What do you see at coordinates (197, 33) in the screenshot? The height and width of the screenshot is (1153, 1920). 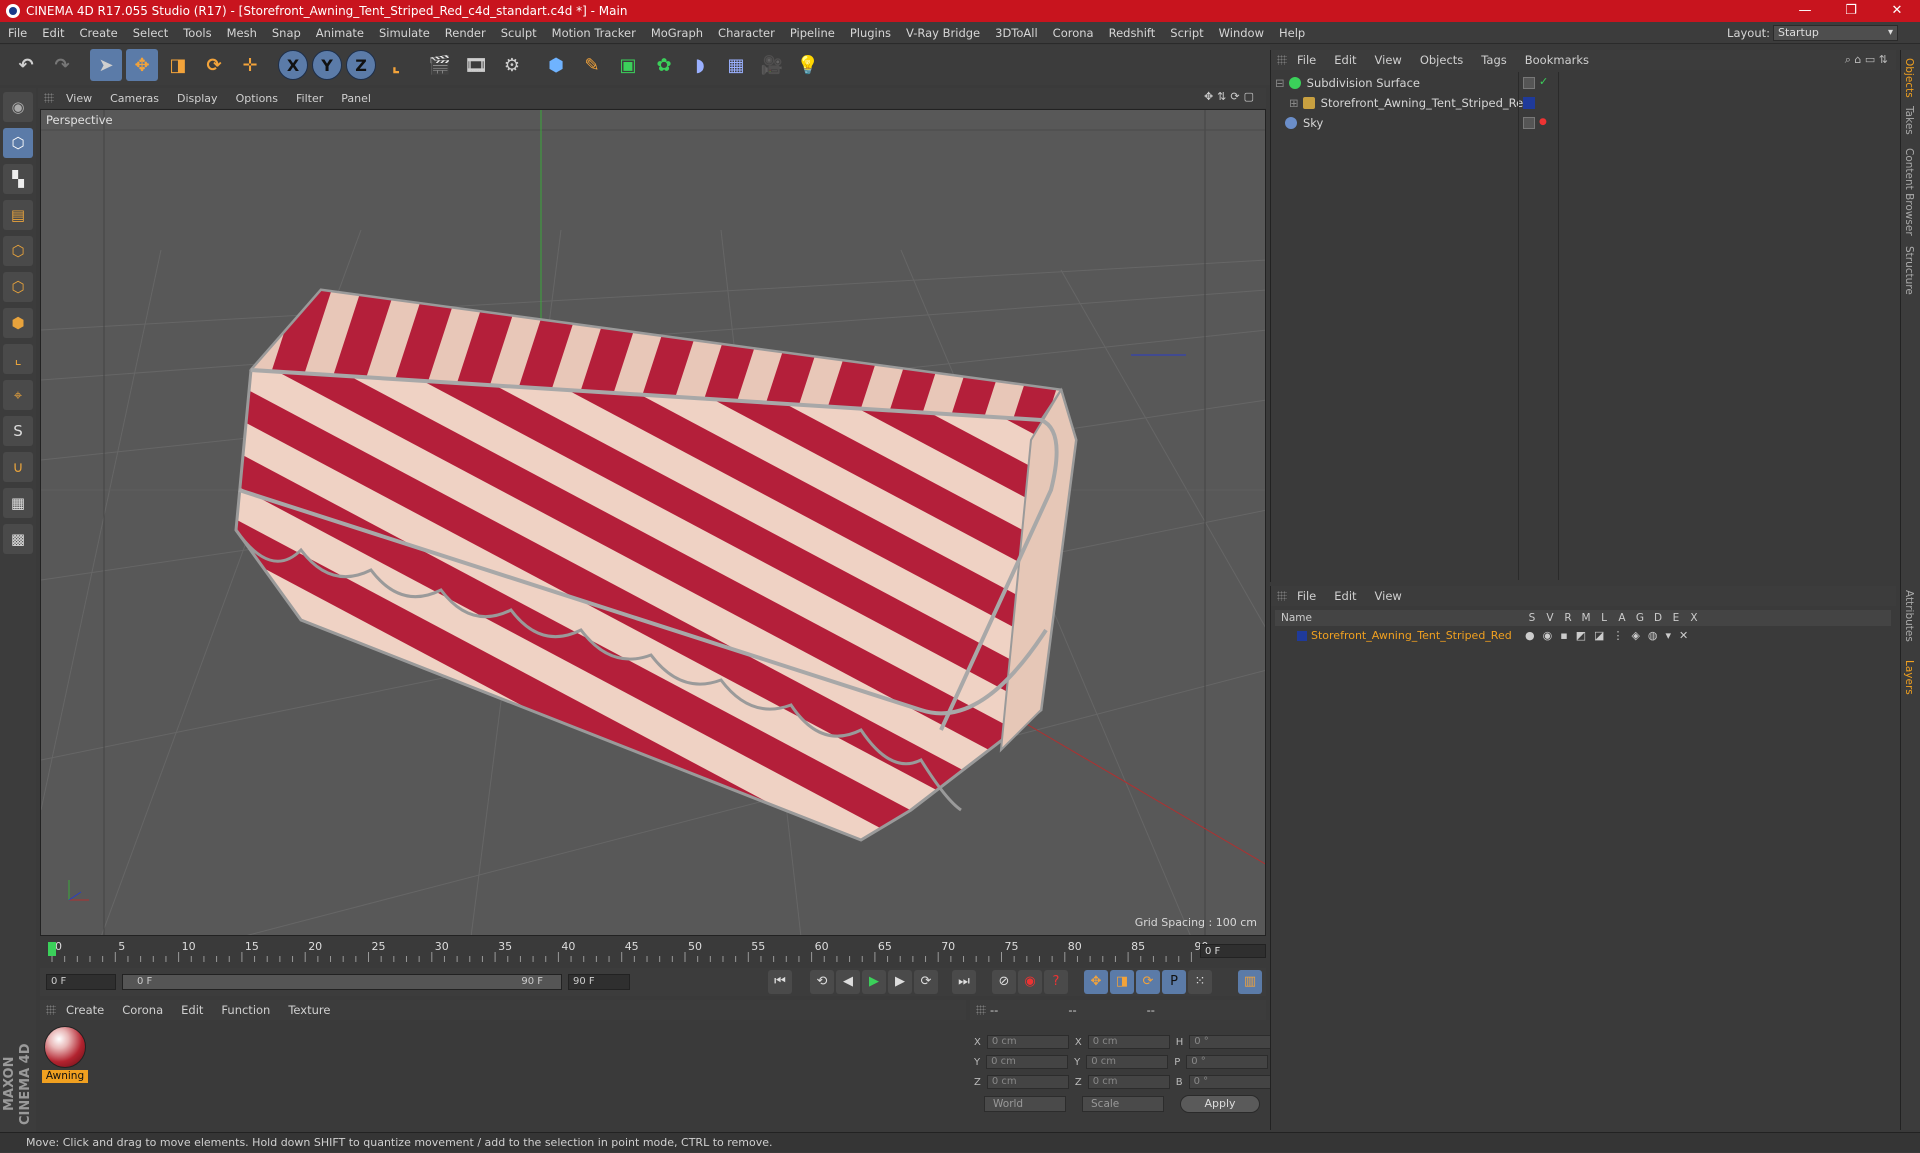 I see `menu-tools: Tools` at bounding box center [197, 33].